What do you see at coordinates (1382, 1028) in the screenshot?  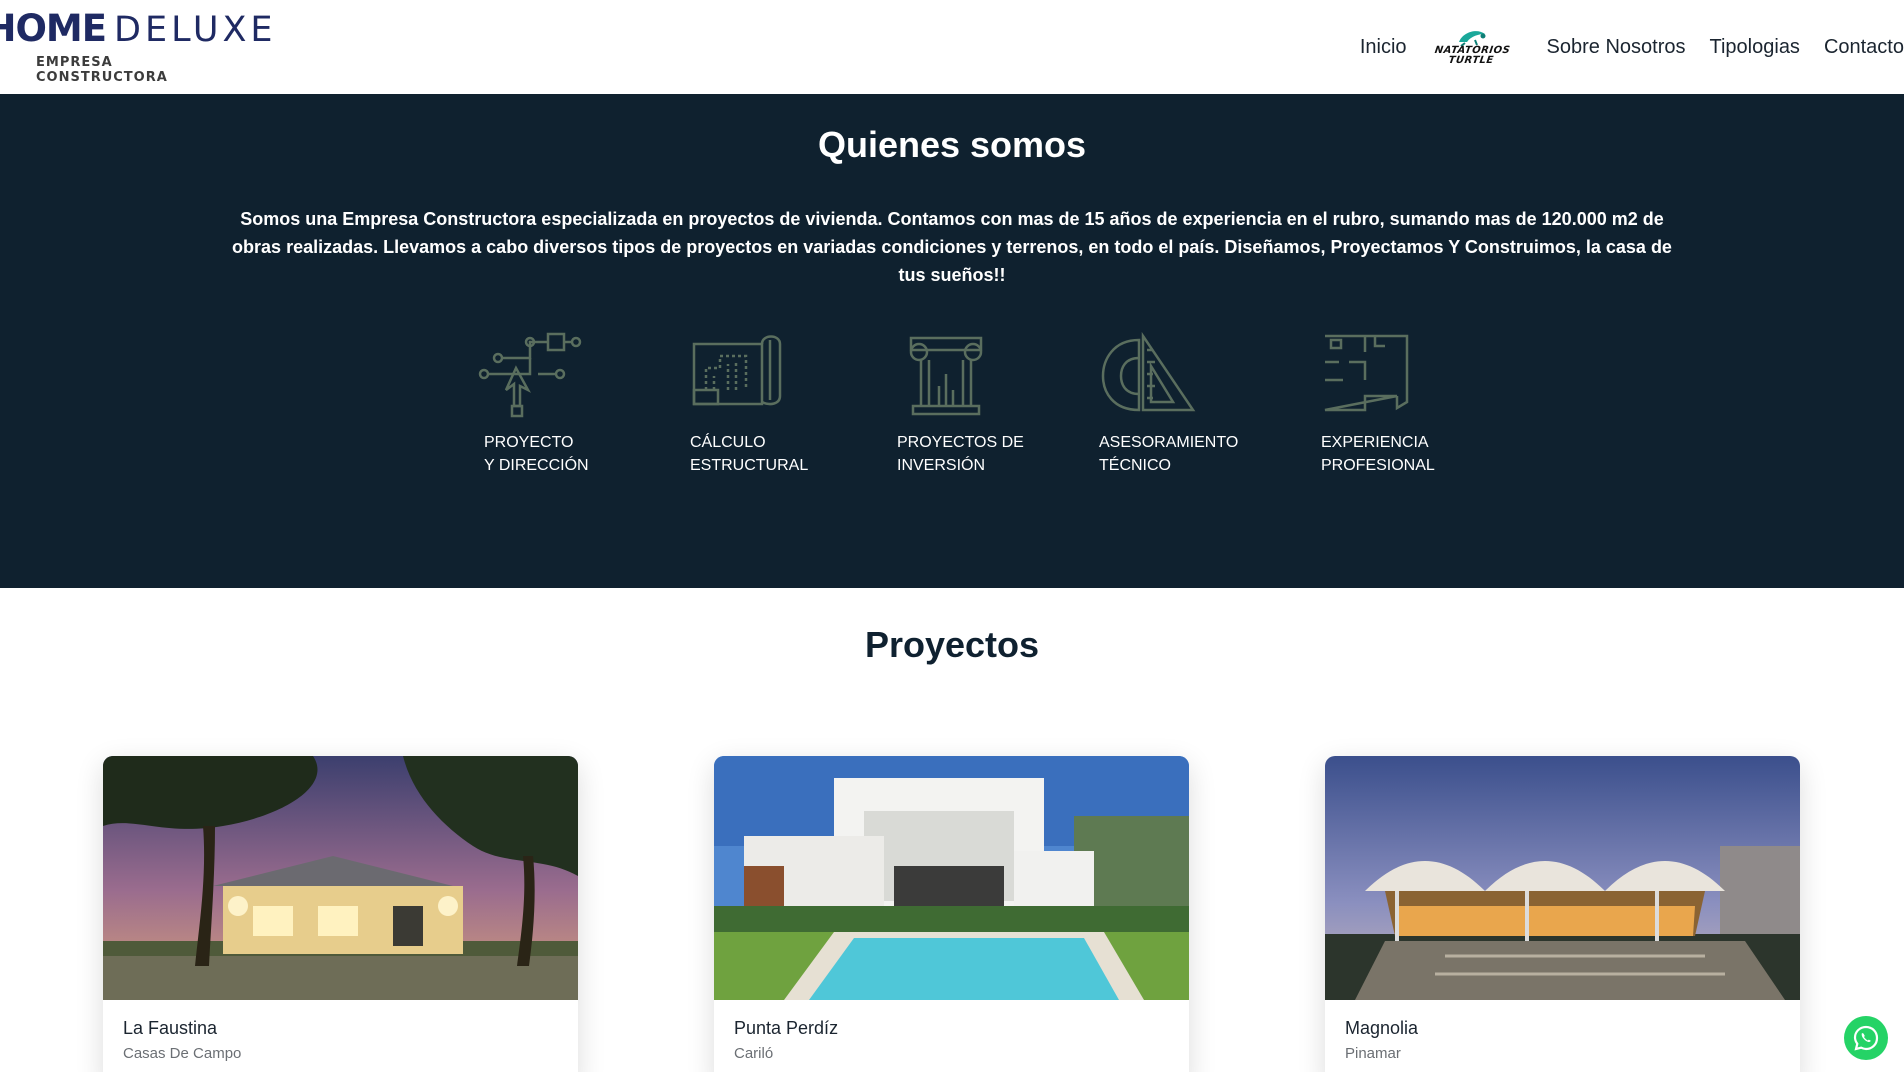 I see `card-title: Magnolia` at bounding box center [1382, 1028].